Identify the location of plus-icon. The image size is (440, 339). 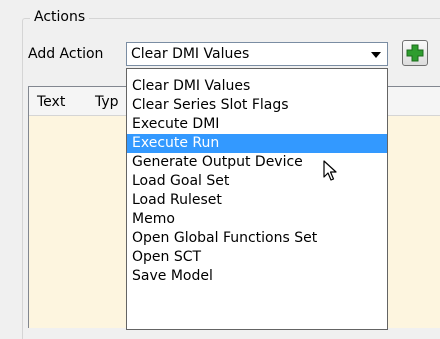
(415, 53).